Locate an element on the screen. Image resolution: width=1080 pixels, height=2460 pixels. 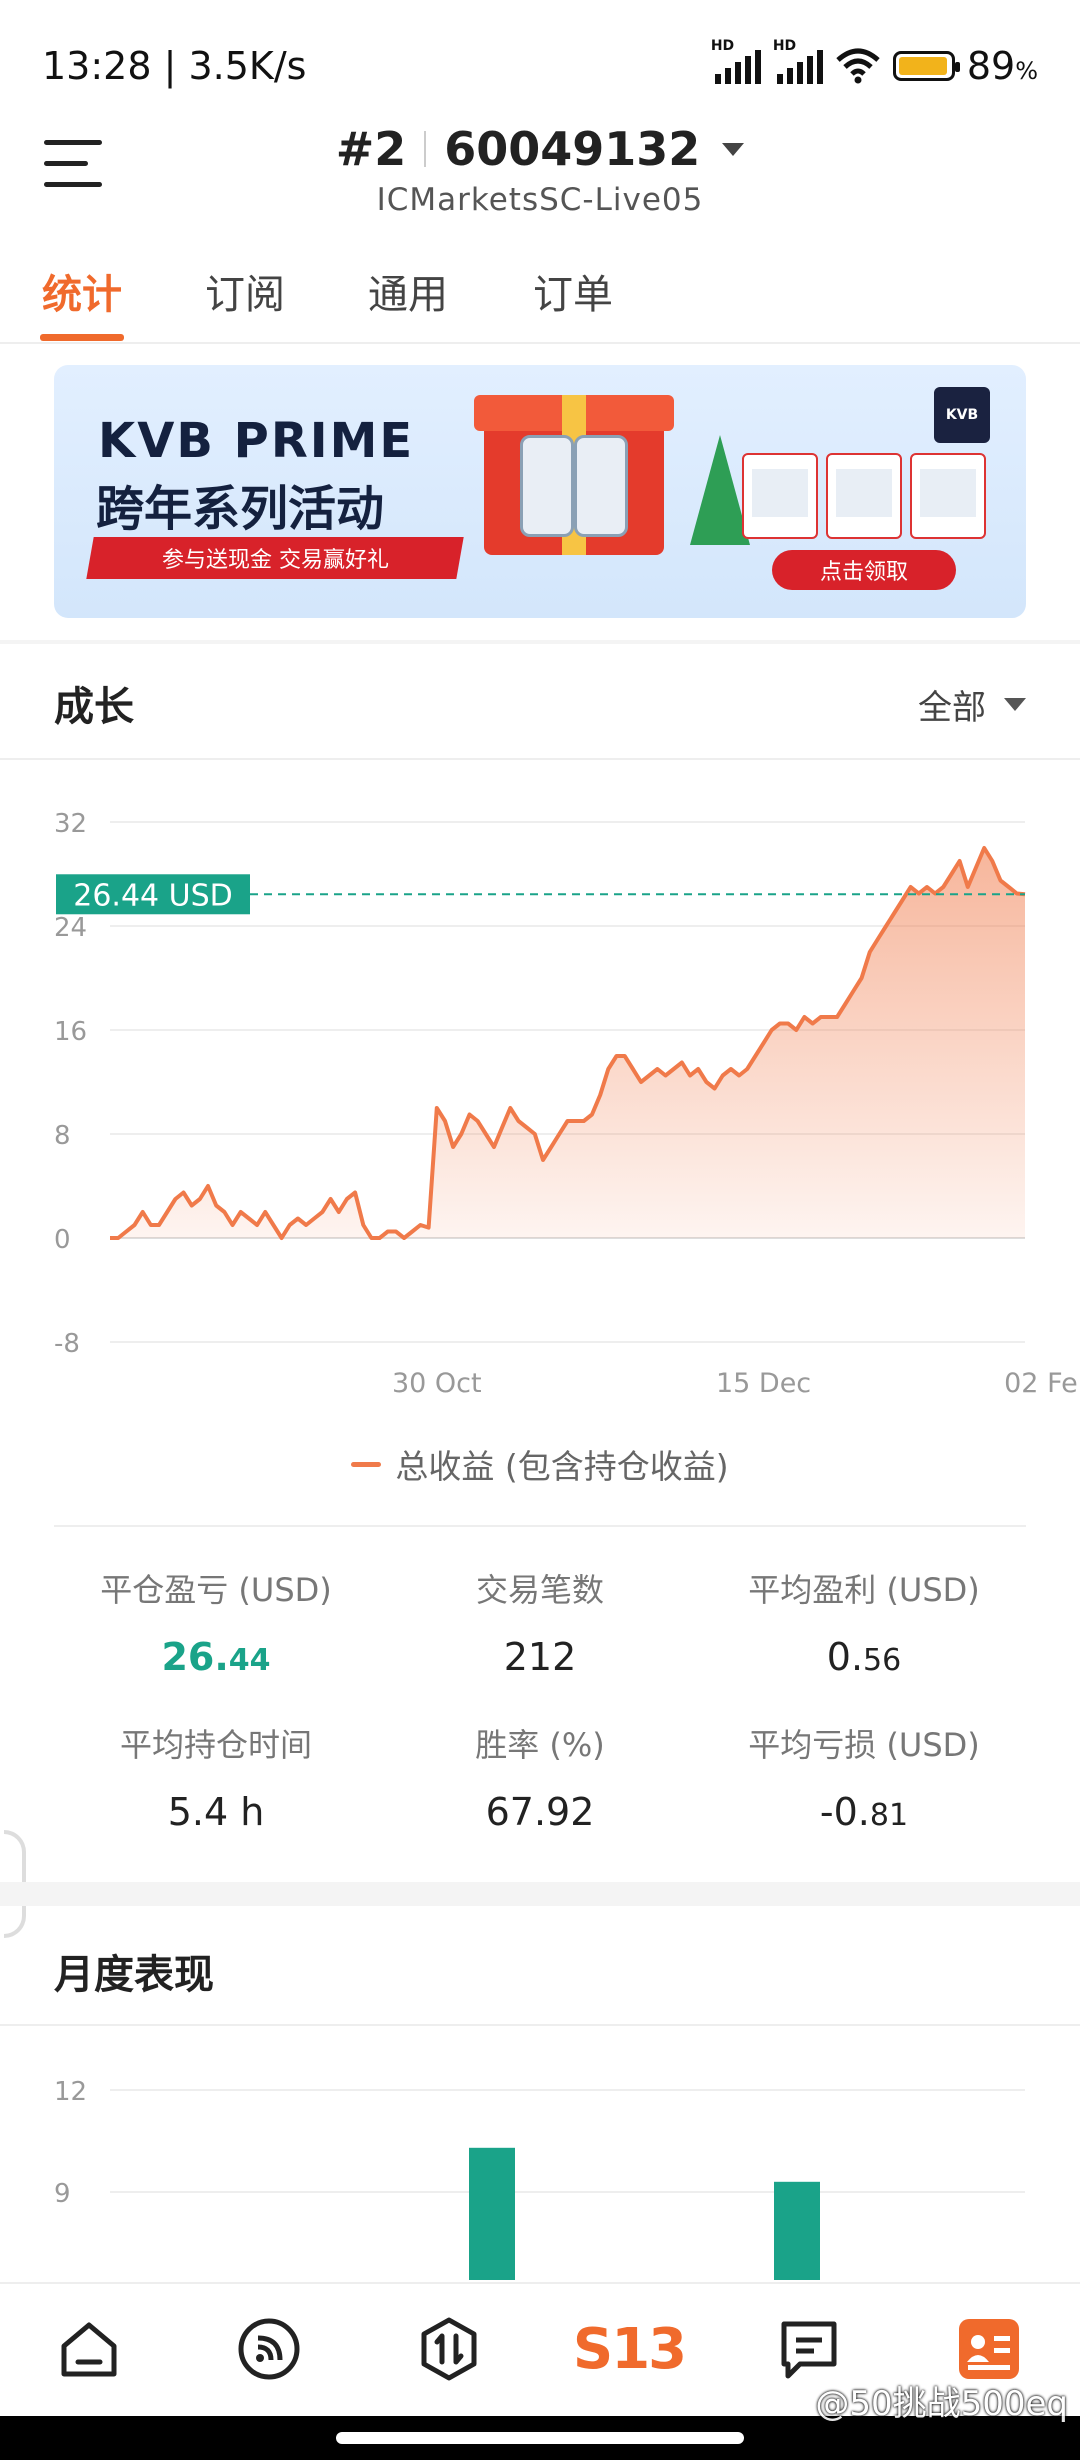
y-tick-label: 24 is located at coordinates (70, 928).